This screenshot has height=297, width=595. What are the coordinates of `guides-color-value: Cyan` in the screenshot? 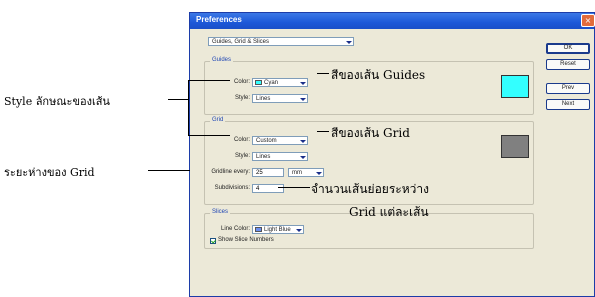 It's located at (271, 83).